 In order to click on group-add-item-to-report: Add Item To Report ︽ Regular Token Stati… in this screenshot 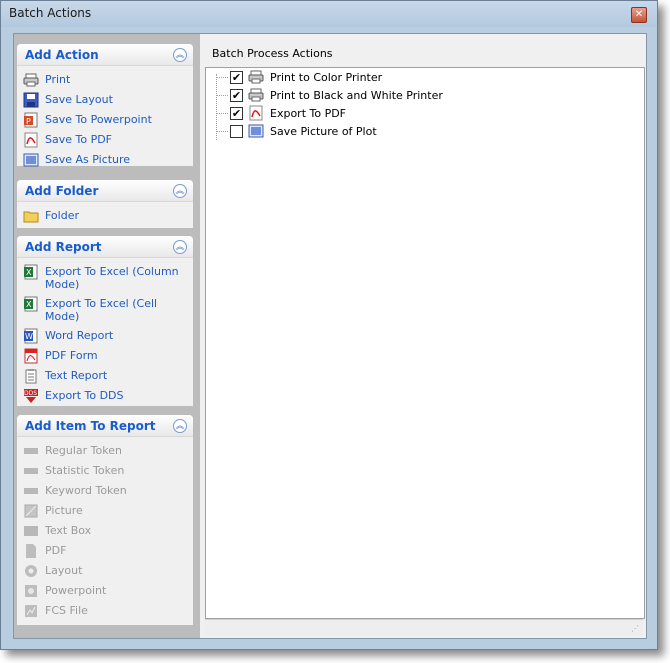, I will do `click(105, 520)`.